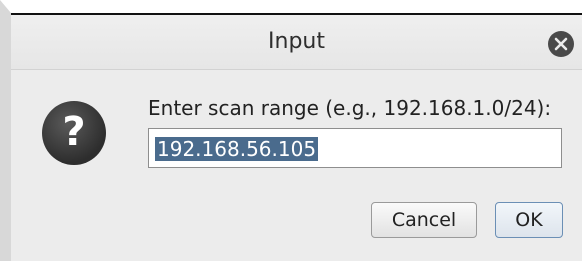 The image size is (582, 261). What do you see at coordinates (424, 220) in the screenshot?
I see `cancel-button: Cancel` at bounding box center [424, 220].